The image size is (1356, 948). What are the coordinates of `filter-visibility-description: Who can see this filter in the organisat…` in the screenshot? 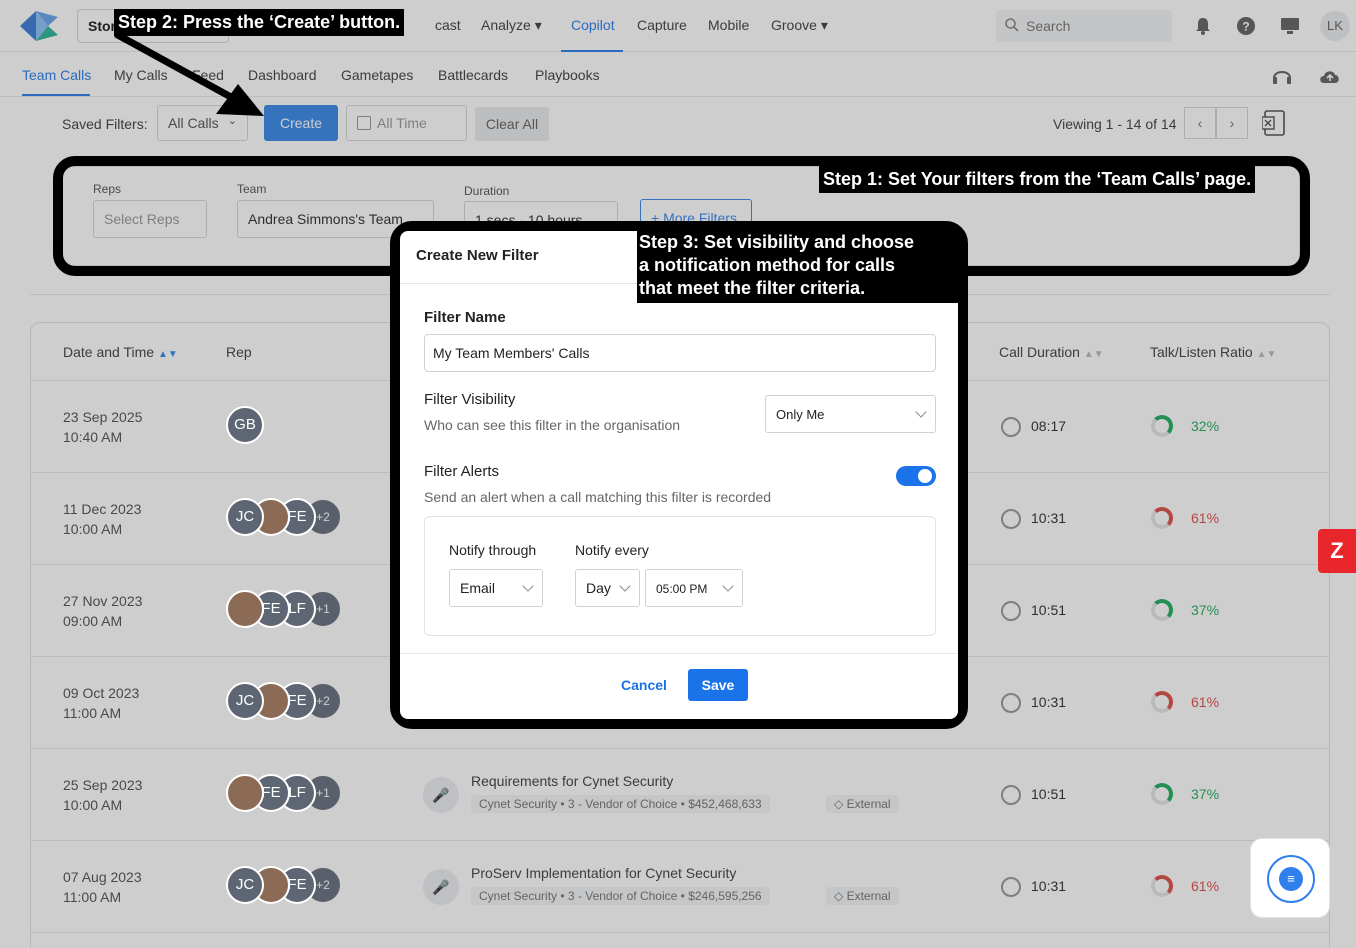 It's located at (552, 425).